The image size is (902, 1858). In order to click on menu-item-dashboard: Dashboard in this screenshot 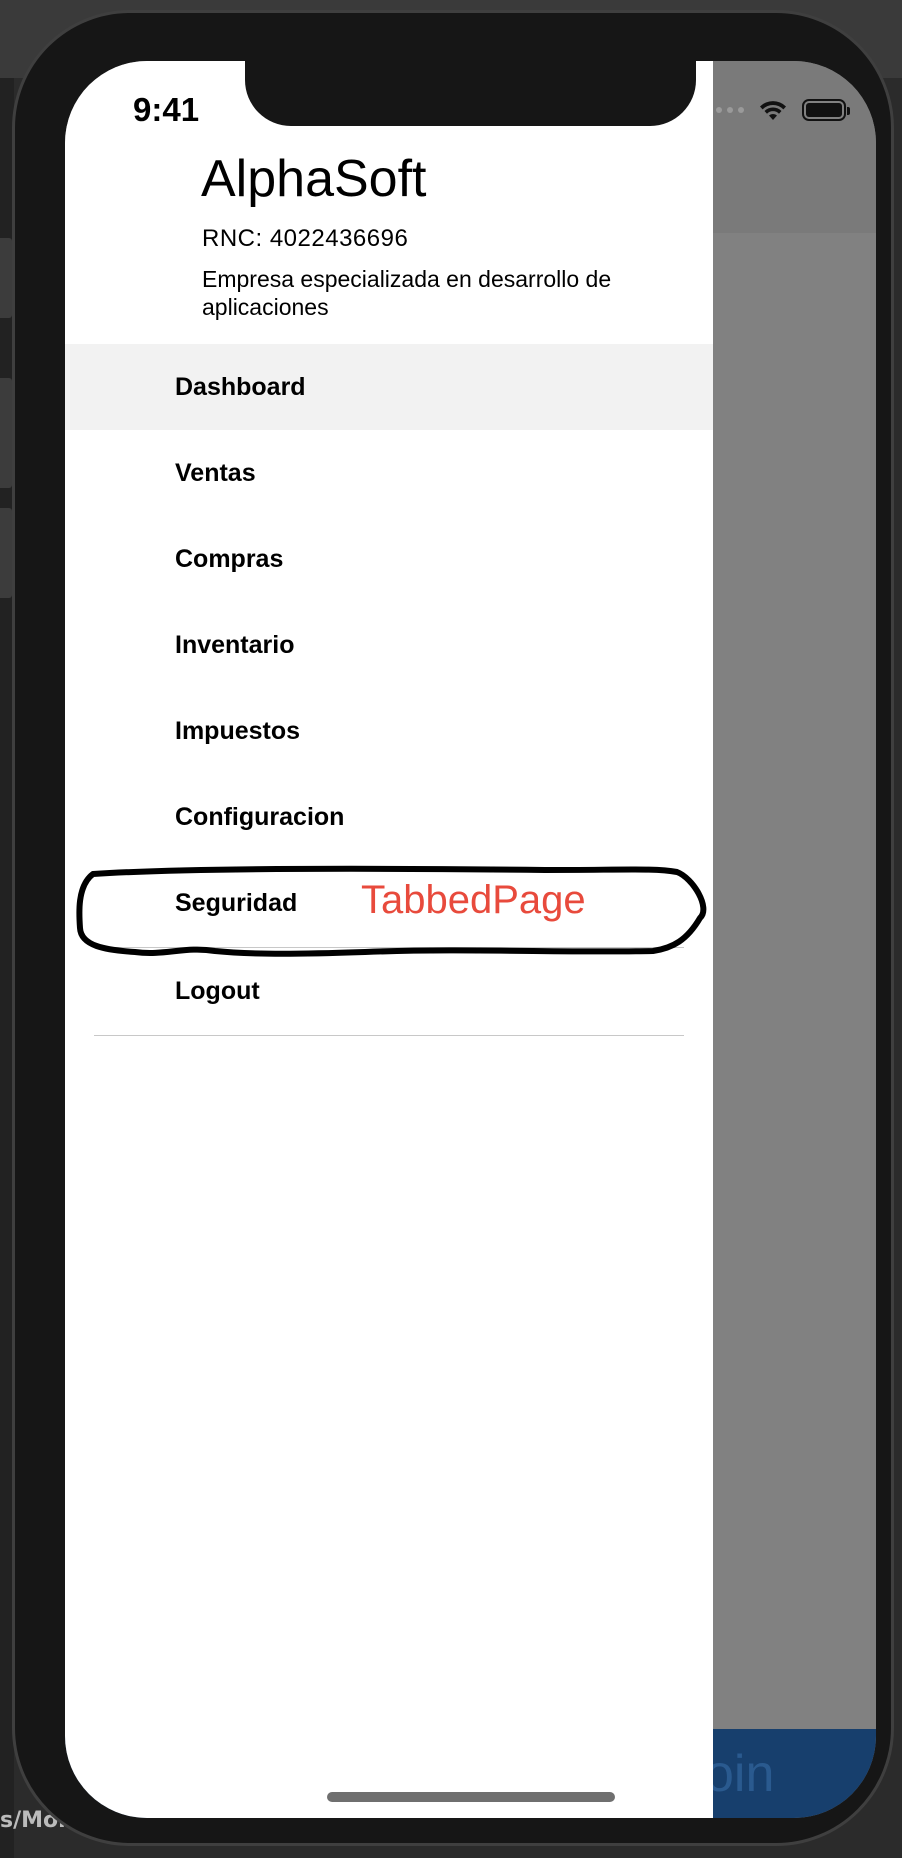, I will do `click(389, 387)`.